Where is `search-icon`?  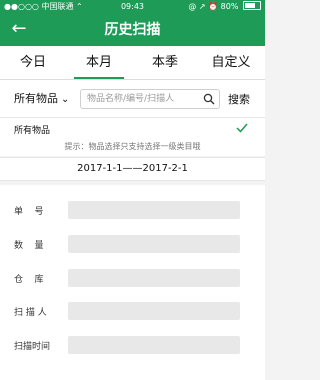
search-icon is located at coordinates (209, 99).